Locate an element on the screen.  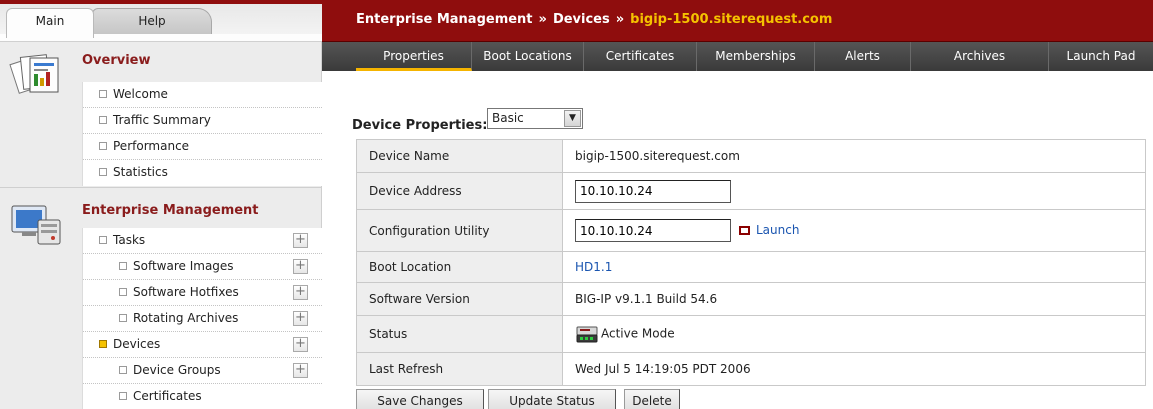
active-mode-icon is located at coordinates (587, 334).